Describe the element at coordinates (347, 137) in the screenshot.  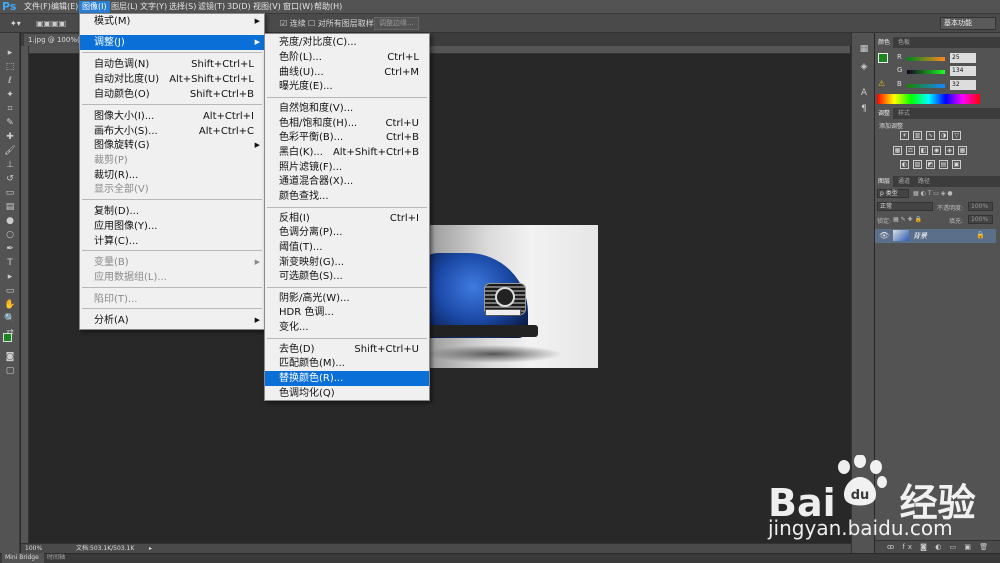
I see `adjust-menu-item: 色彩平衡(B)... Ctrl+B` at that location.